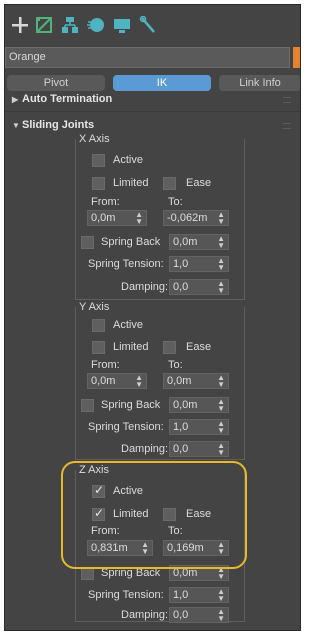 Image resolution: width=320 pixels, height=635 pixels. What do you see at coordinates (199, 405) in the screenshot?
I see `y-spring-back-spinner: 0,0m ▲ ▼` at bounding box center [199, 405].